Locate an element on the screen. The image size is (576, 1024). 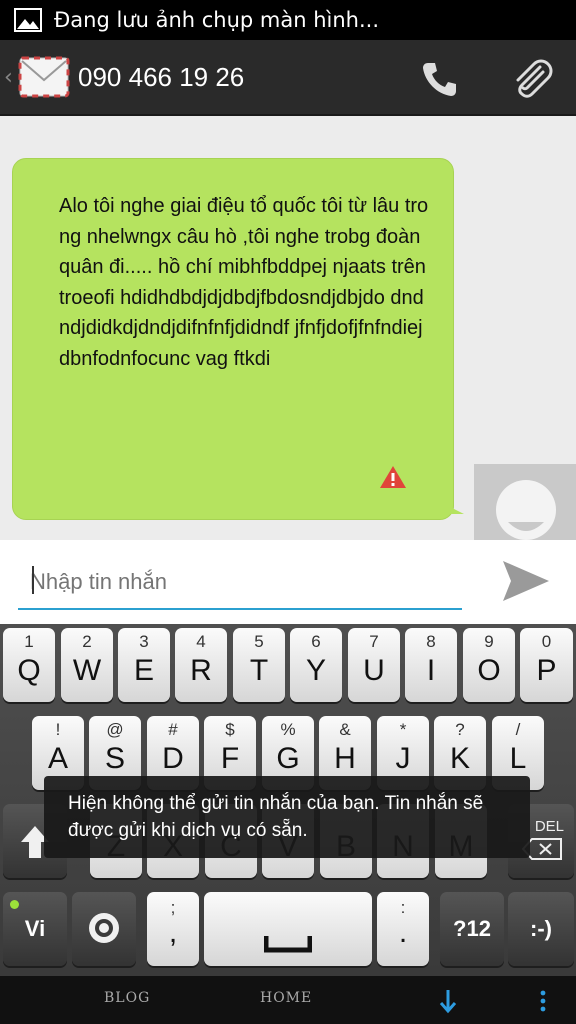
text-cursor is located at coordinates (33, 580).